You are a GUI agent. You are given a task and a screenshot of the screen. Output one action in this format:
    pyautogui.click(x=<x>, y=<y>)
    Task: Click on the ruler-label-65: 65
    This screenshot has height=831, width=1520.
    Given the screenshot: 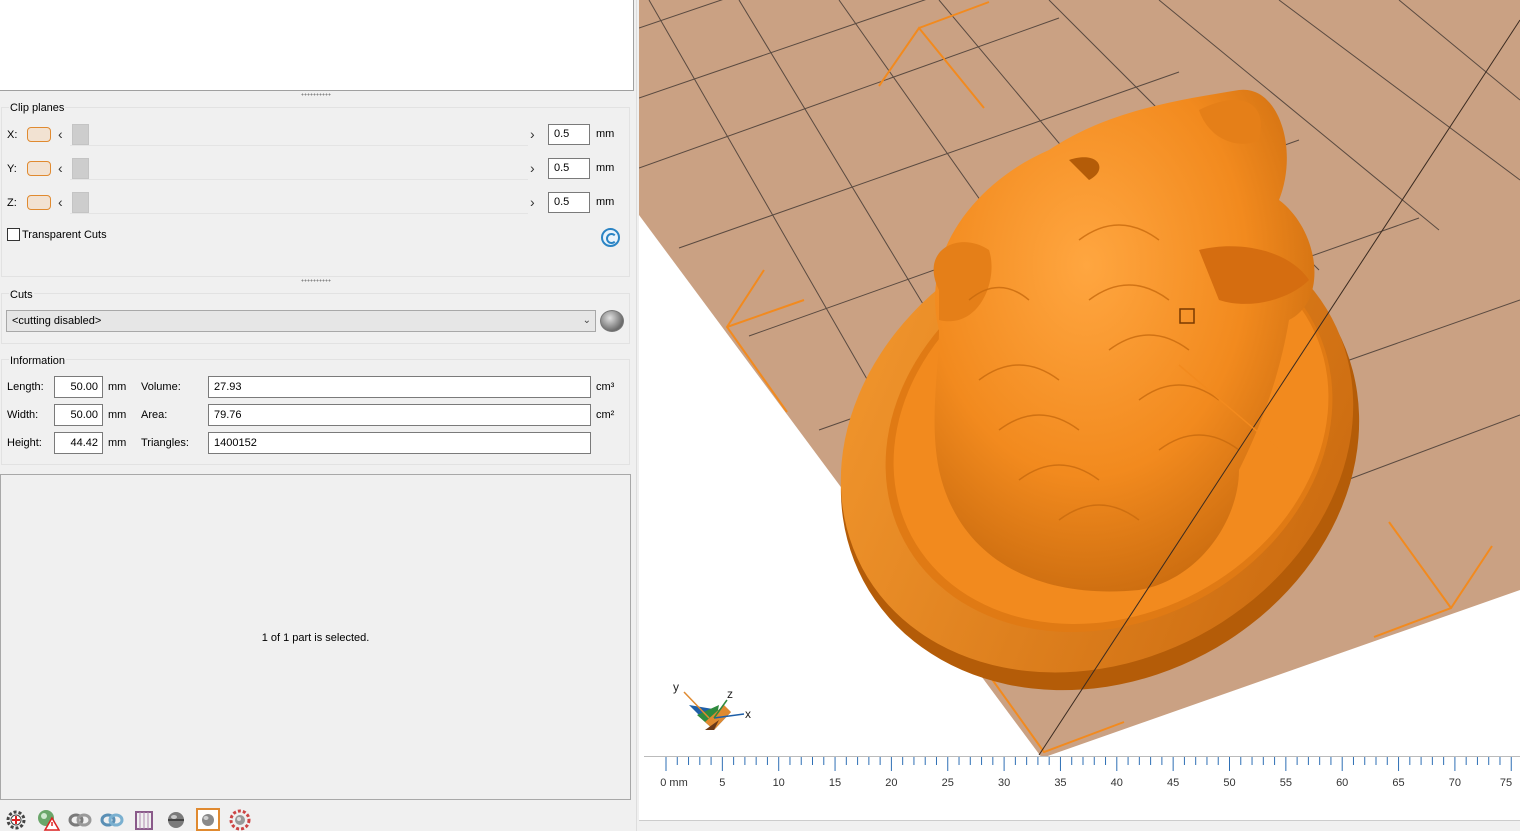 What is the action you would take?
    pyautogui.click(x=1398, y=783)
    